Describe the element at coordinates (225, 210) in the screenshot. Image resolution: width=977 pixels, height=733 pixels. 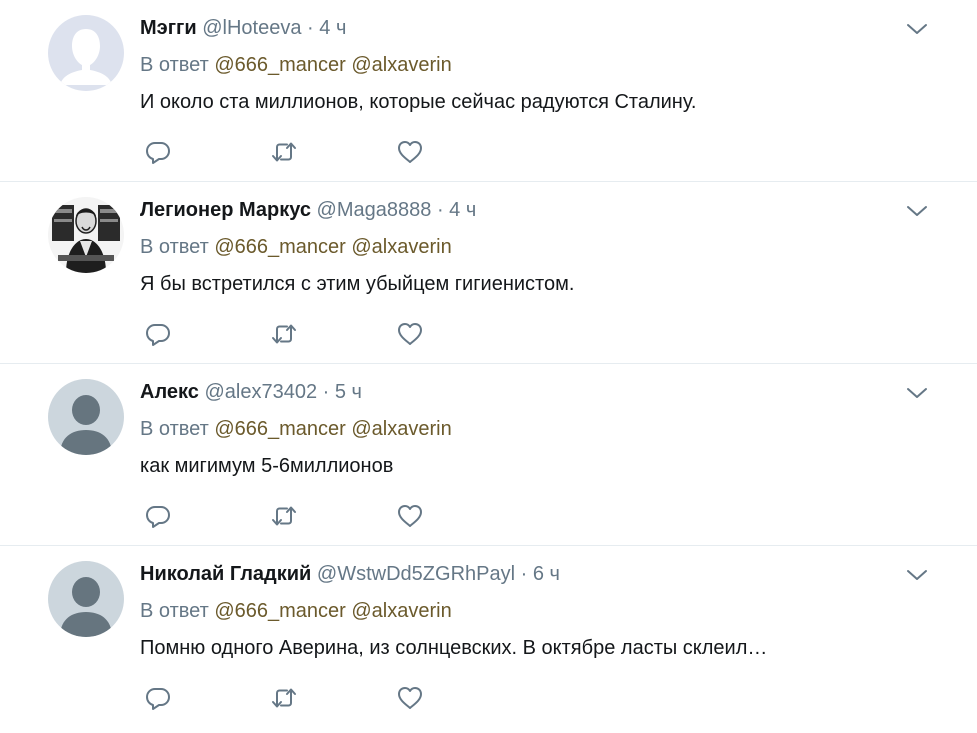
I see `user-name: Легионер Маркус` at that location.